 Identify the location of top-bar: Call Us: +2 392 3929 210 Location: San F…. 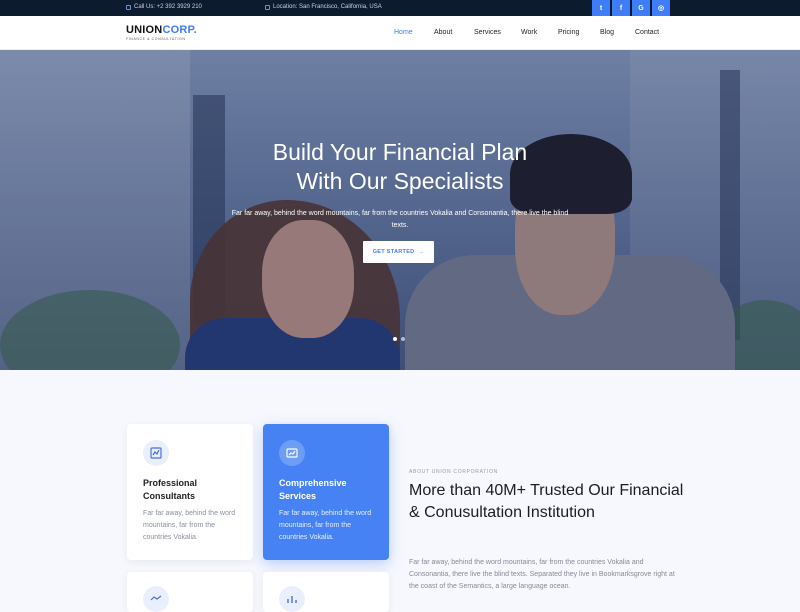
(400, 8).